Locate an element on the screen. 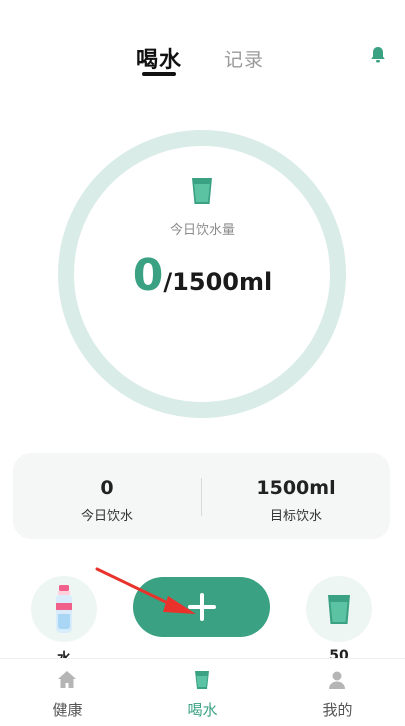  intake-amount: 0/1500ml is located at coordinates (202, 275).